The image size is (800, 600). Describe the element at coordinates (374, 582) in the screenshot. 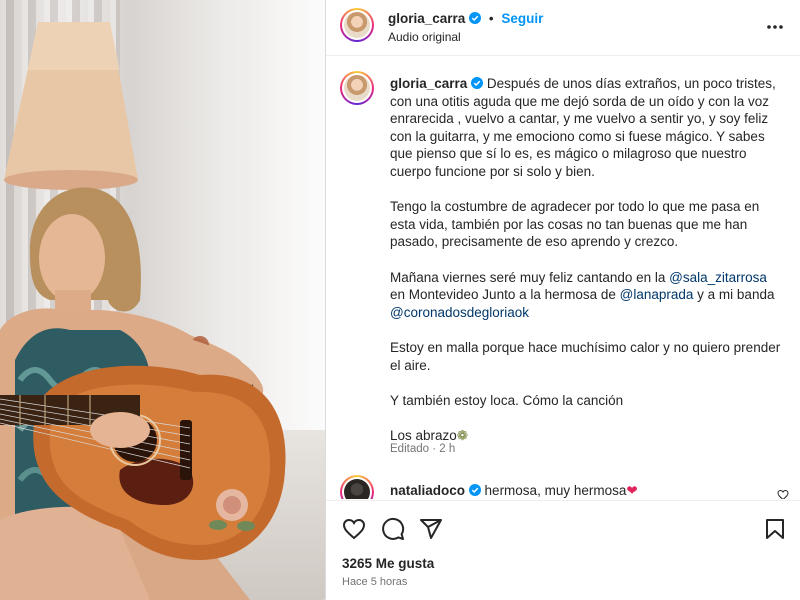

I see `post-timestamp: Hace 5 horas` at that location.